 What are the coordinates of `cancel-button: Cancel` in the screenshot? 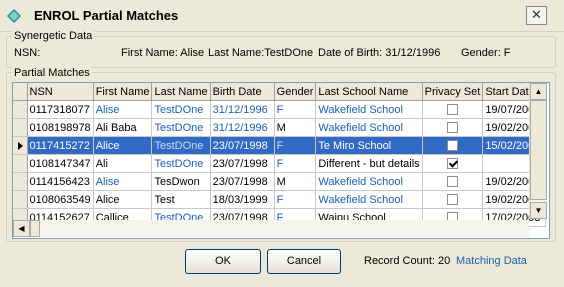 It's located at (304, 261).